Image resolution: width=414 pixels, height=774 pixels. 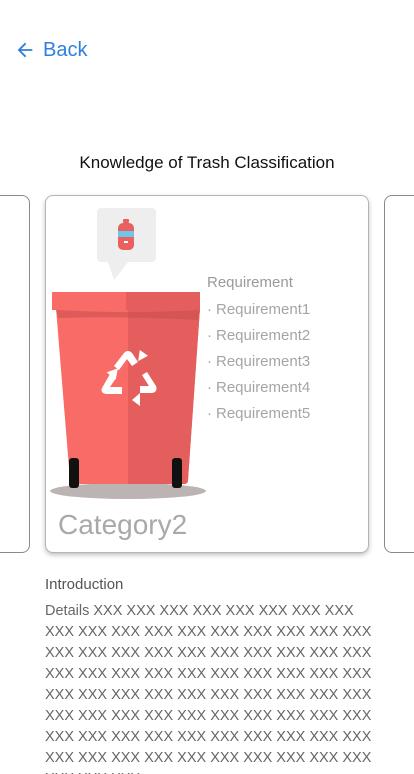 I want to click on introduction-heading: Introduction, so click(x=84, y=584).